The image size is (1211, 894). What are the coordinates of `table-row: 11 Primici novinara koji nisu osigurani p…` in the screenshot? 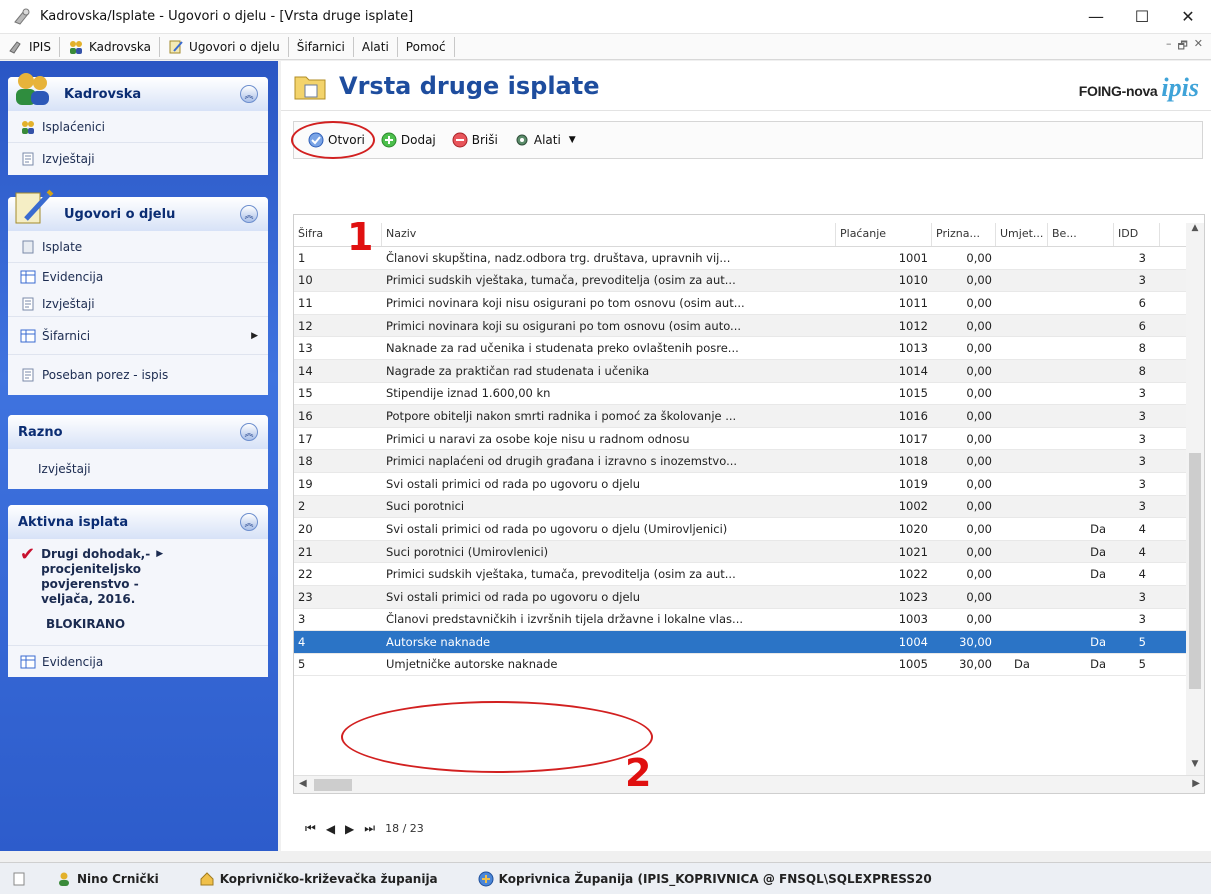 It's located at (741, 303).